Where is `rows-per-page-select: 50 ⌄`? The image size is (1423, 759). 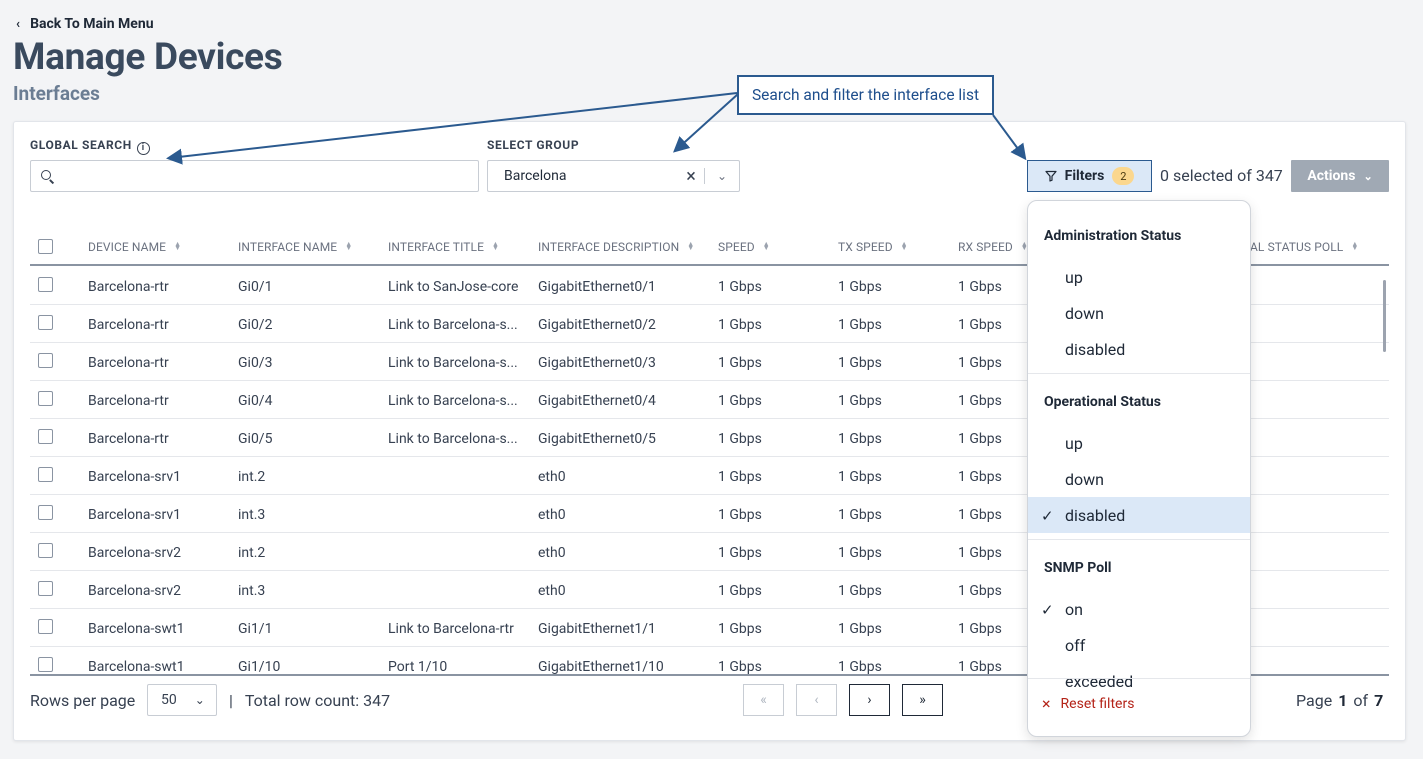 rows-per-page-select: 50 ⌄ is located at coordinates (182, 700).